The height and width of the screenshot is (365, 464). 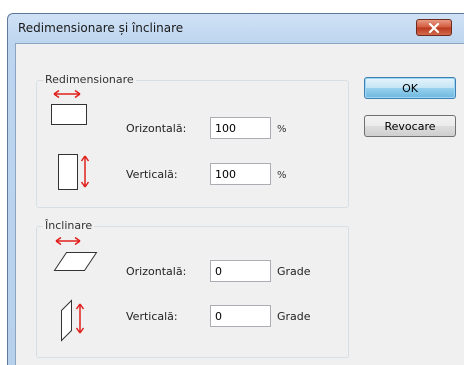 I want to click on resize-group-title: Redimensionare, so click(x=89, y=80).